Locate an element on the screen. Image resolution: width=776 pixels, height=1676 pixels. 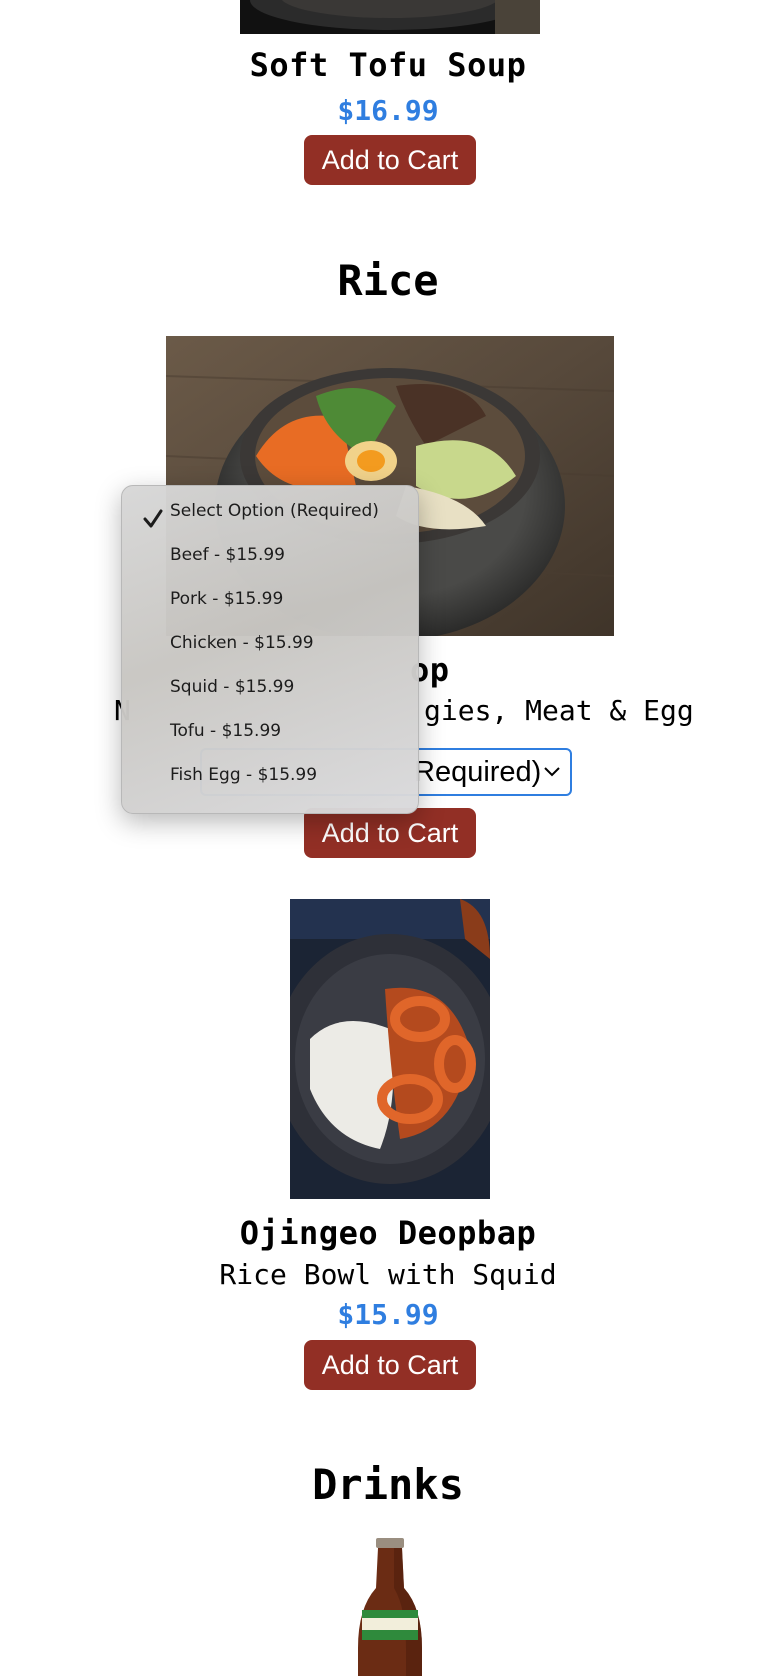
dropdown-option-pork: Pork - $15.99 is located at coordinates (226, 599).